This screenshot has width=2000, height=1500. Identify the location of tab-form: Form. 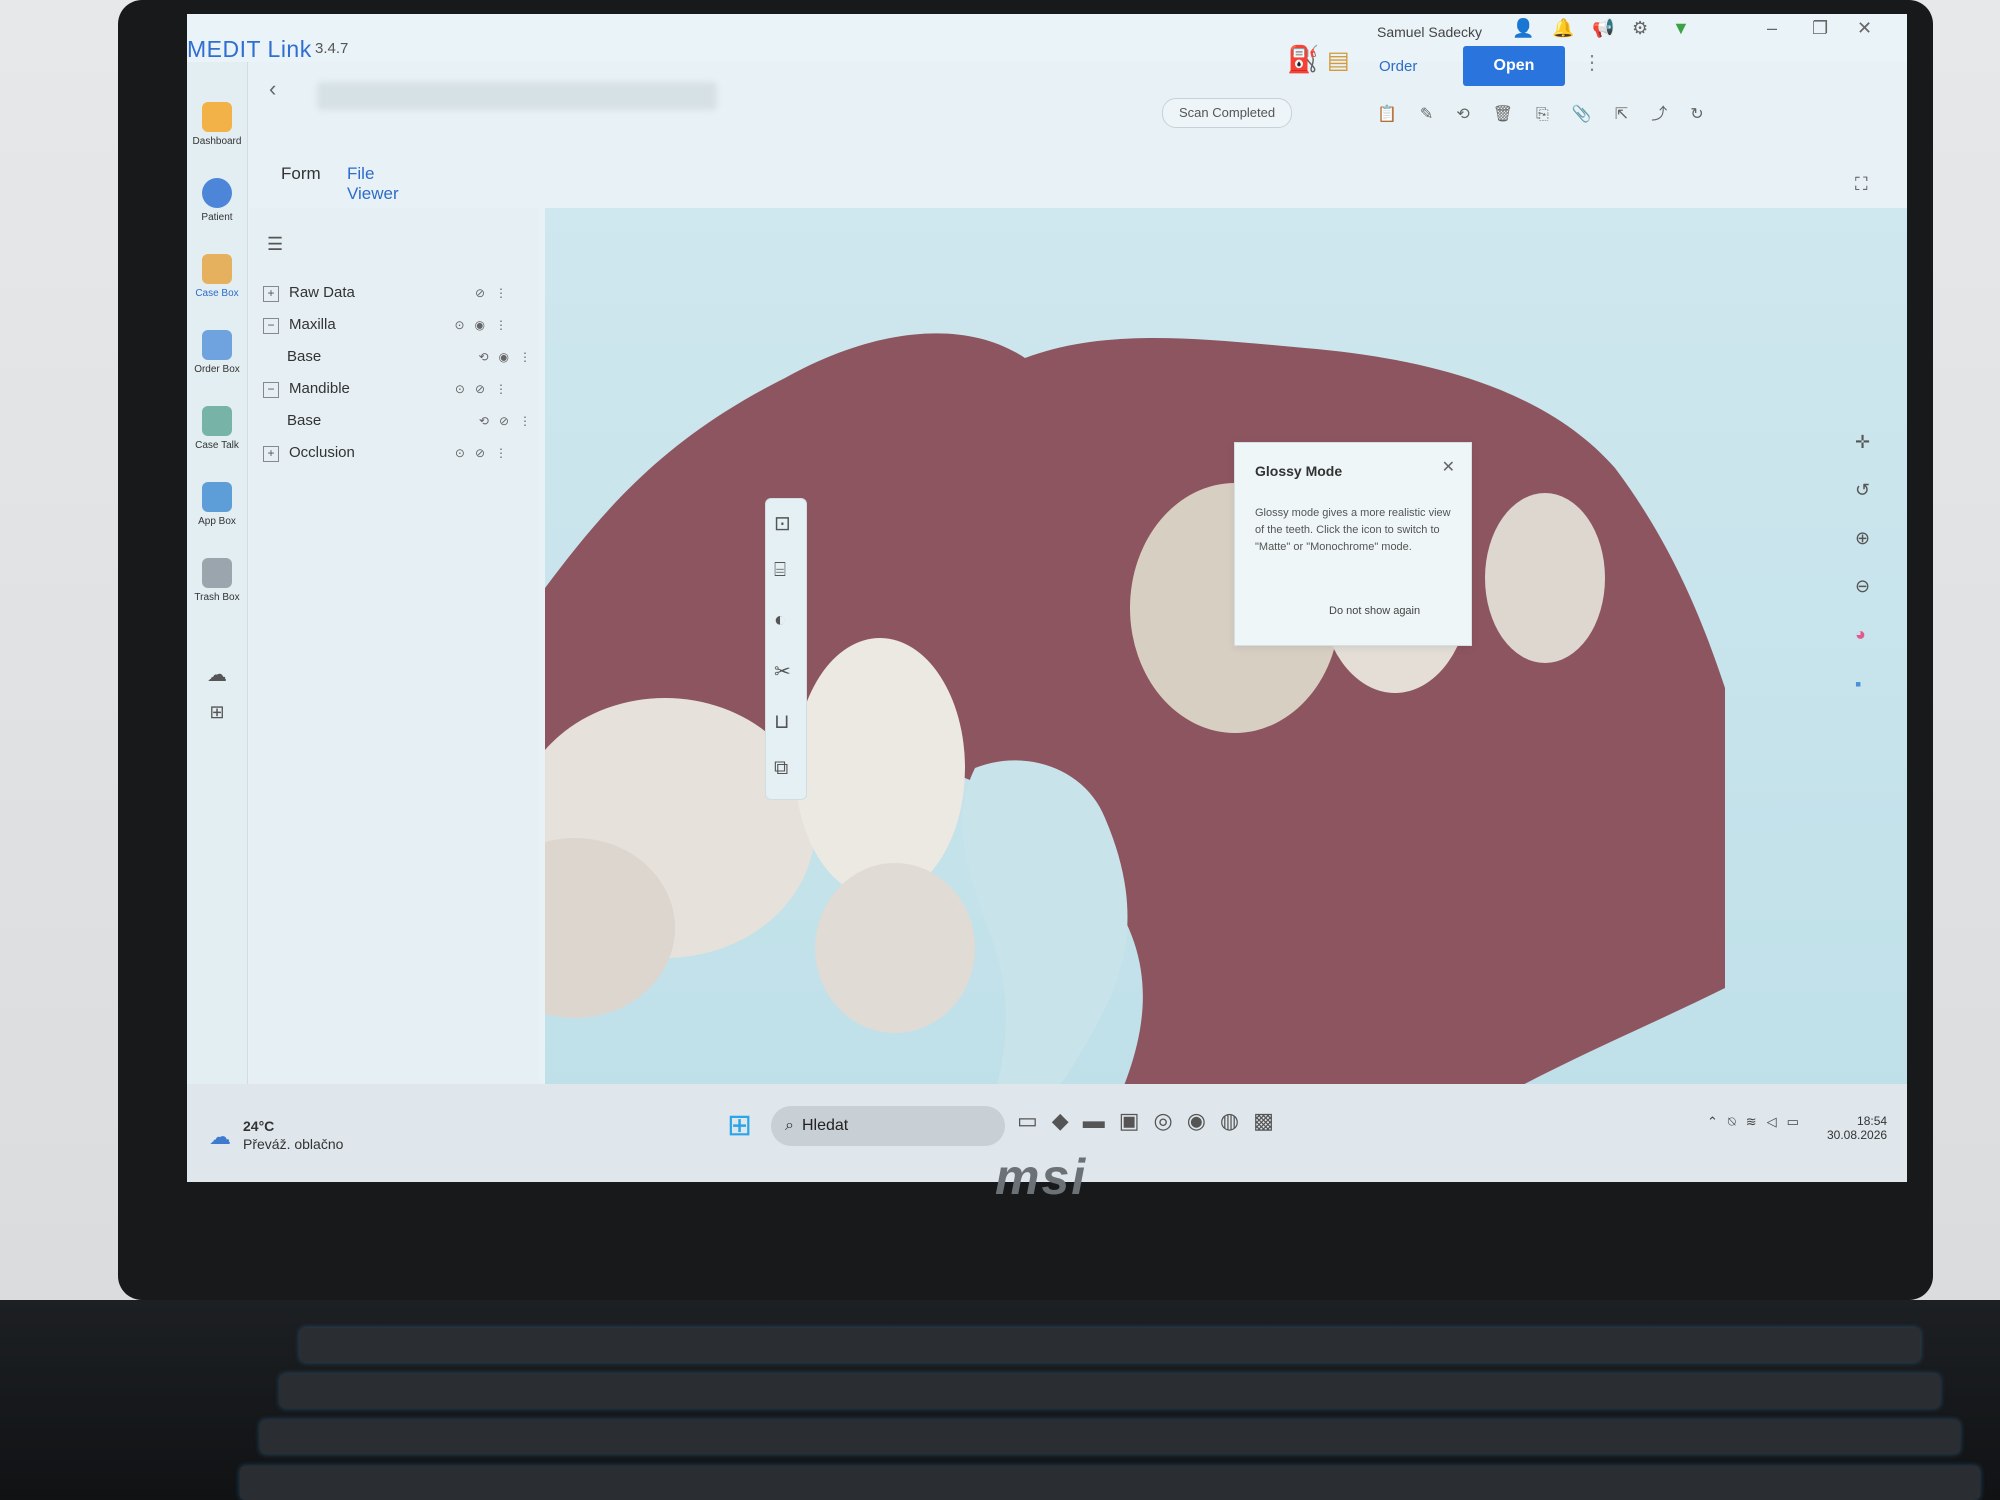
(301, 179).